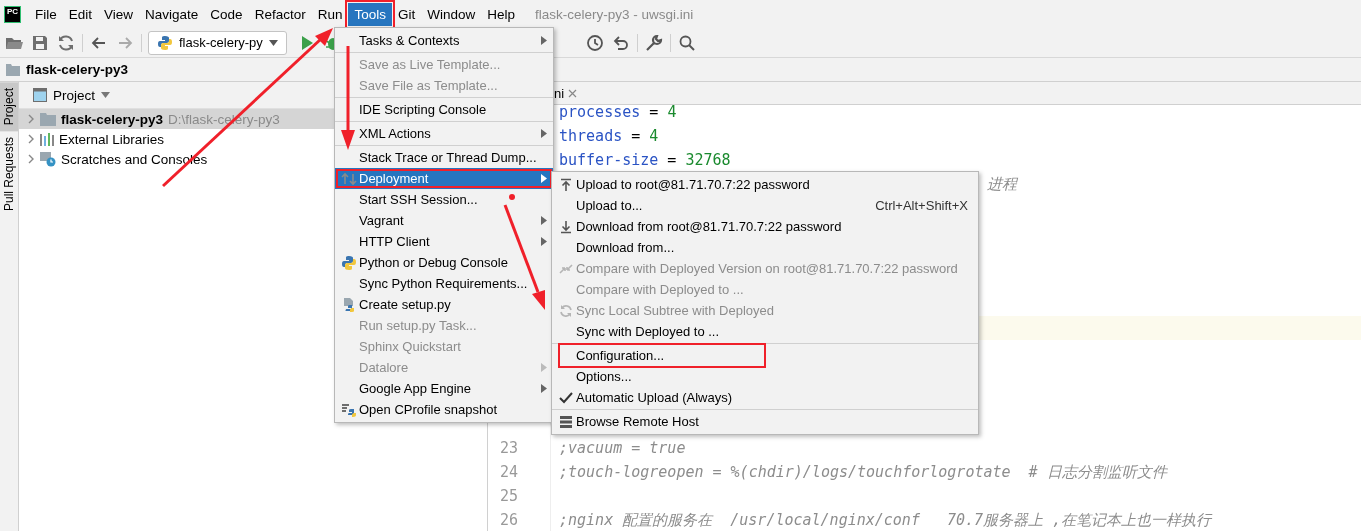  I want to click on menu-item: Help, so click(501, 14).